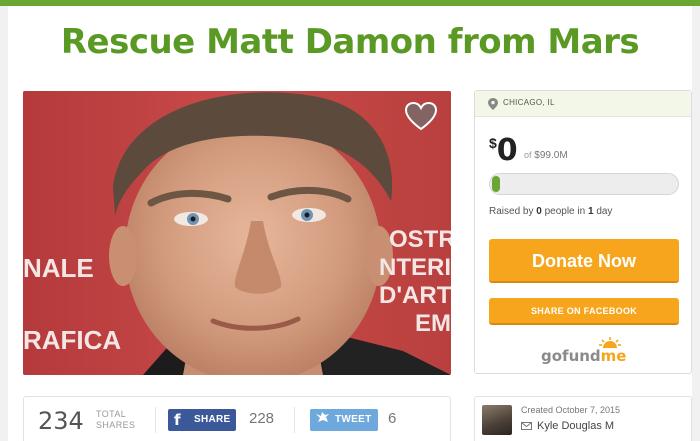 This screenshot has height=441, width=700. Describe the element at coordinates (61, 421) in the screenshot. I see `total-shares-count: 234` at that location.